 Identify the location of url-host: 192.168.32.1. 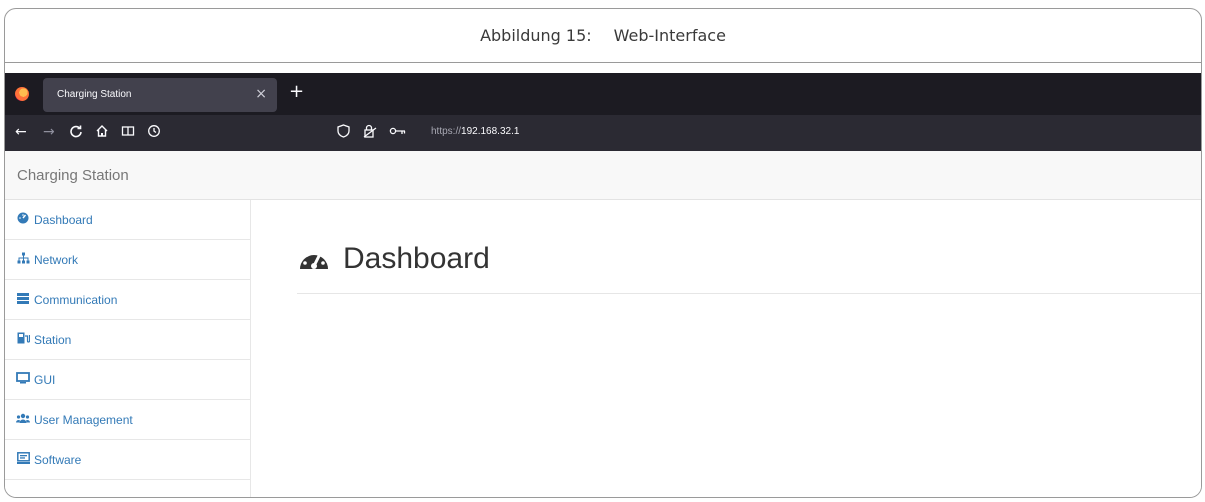
(490, 131).